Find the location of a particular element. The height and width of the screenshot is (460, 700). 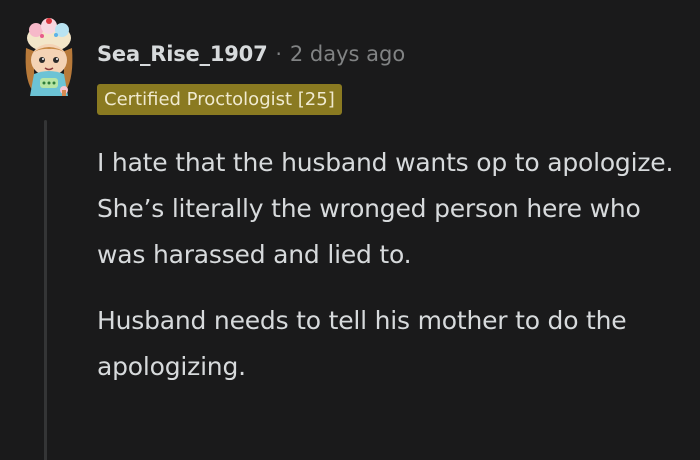

author-username: Sea_Rise_1907 is located at coordinates (182, 54).